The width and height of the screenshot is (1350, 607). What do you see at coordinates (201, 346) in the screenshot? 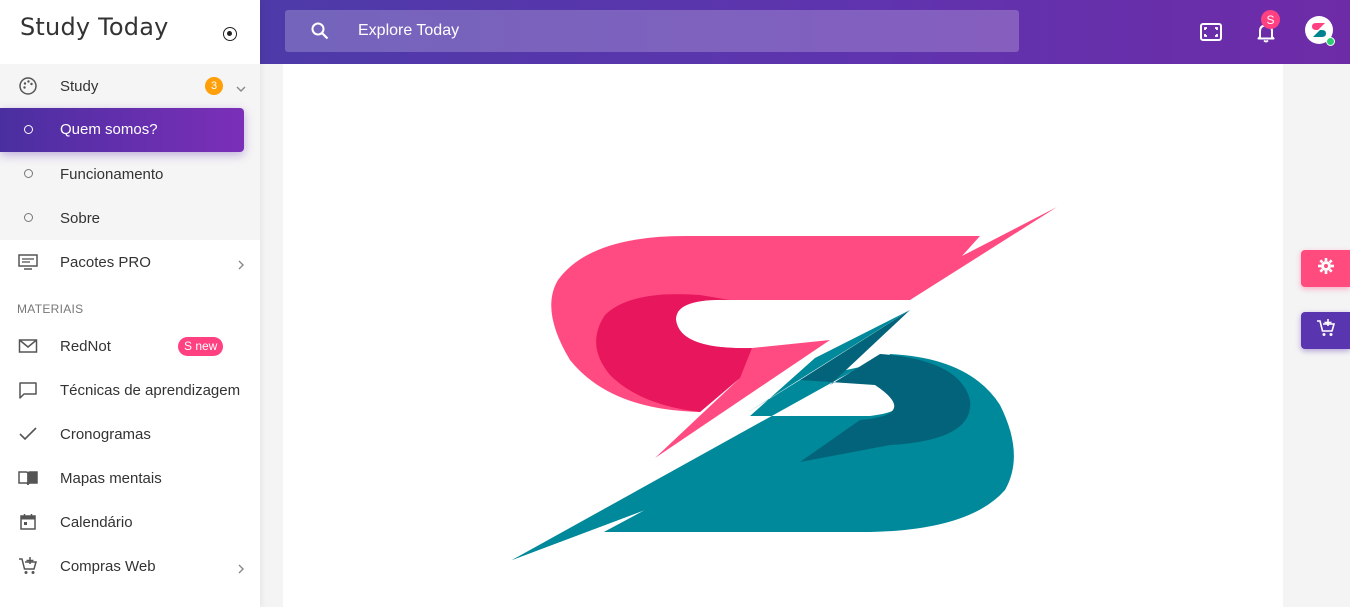
I see `new-badge: S new` at bounding box center [201, 346].